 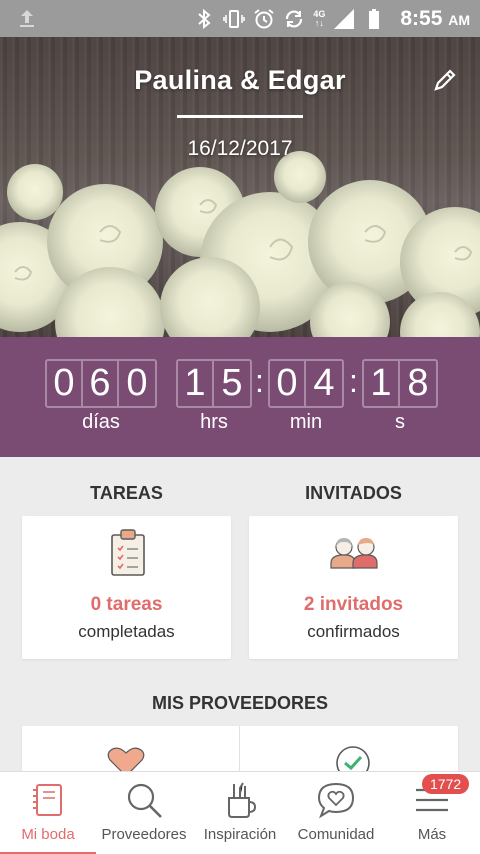 What do you see at coordinates (382, 383) in the screenshot?
I see `seconds-digit: 1` at bounding box center [382, 383].